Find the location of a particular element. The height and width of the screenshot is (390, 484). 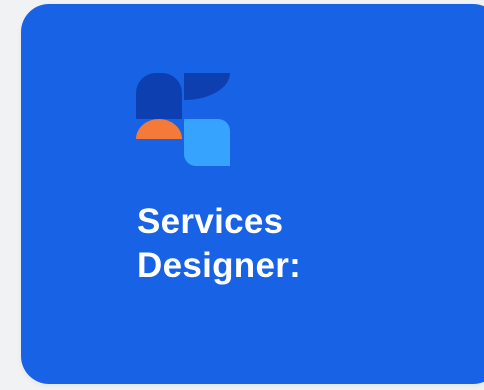

logo-quarter-circle is located at coordinates (207, 86).